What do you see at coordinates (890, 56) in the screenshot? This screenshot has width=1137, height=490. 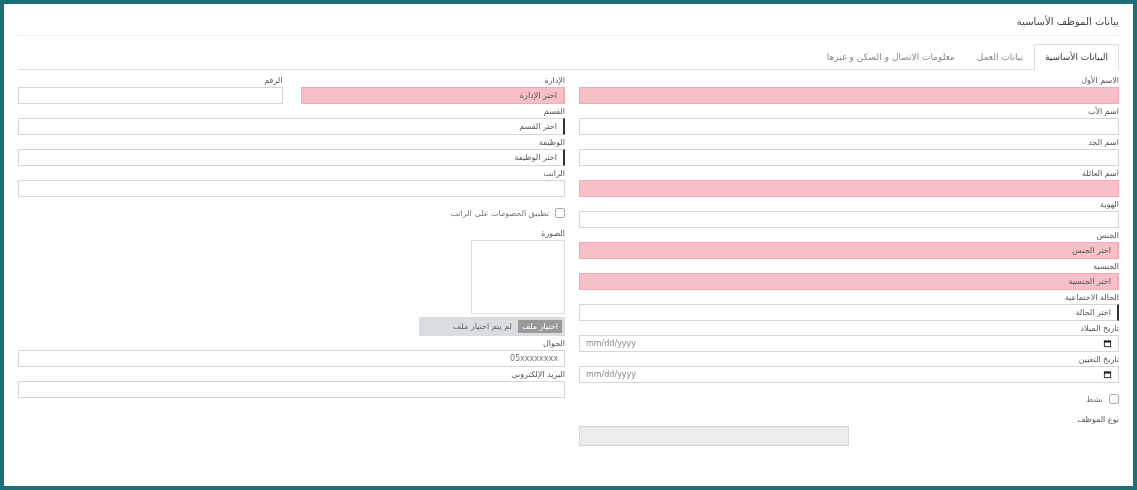 I see `tab: معلومات الاتصال و السكن و غيرها` at bounding box center [890, 56].